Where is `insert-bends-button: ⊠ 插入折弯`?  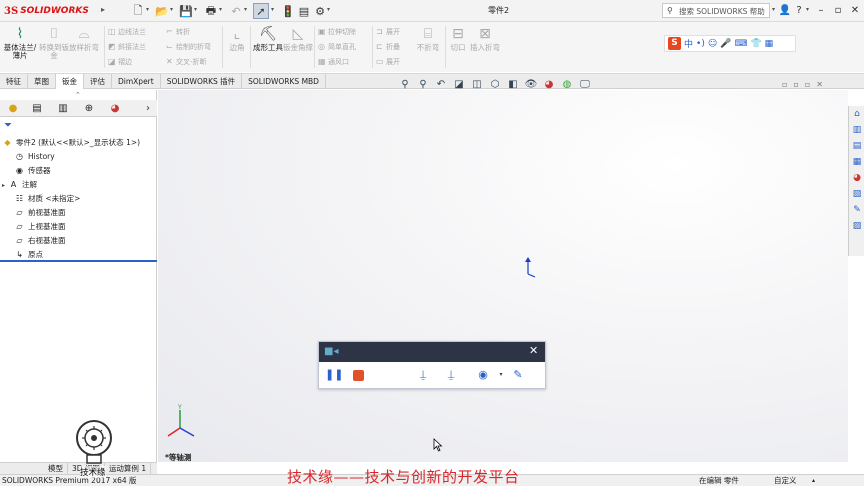 insert-bends-button: ⊠ 插入折弯 is located at coordinates (485, 39).